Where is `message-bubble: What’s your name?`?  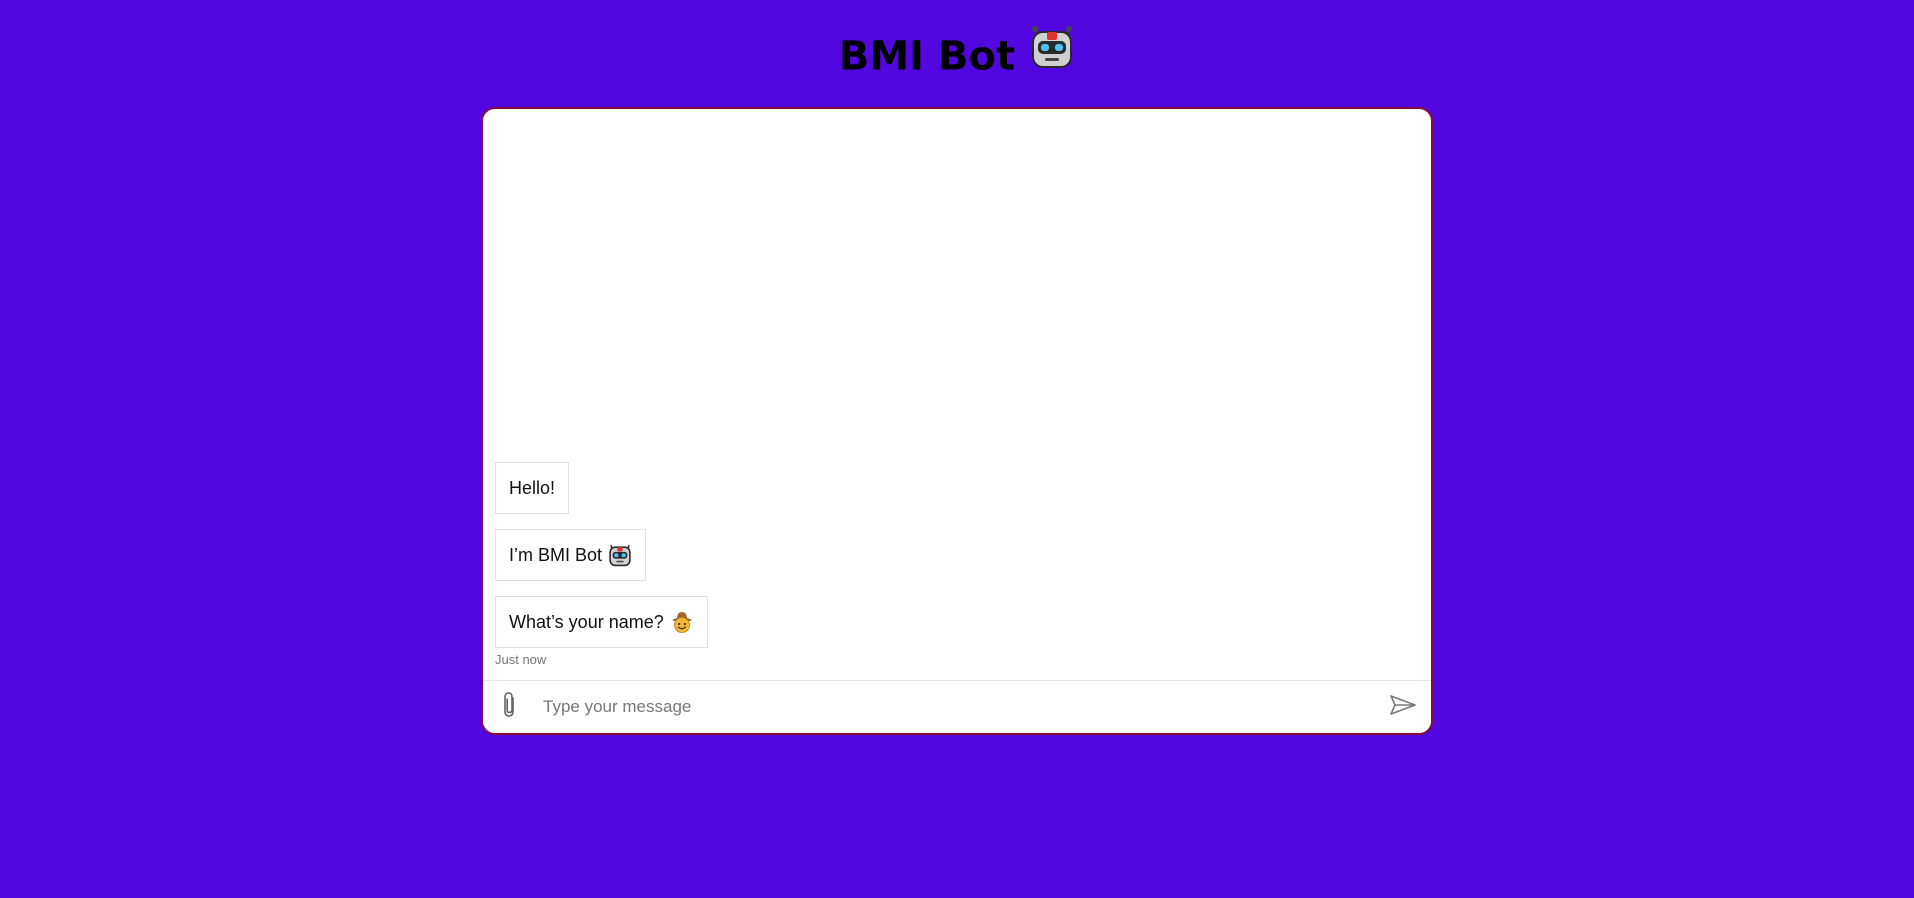
message-bubble: What’s your name? is located at coordinates (601, 622).